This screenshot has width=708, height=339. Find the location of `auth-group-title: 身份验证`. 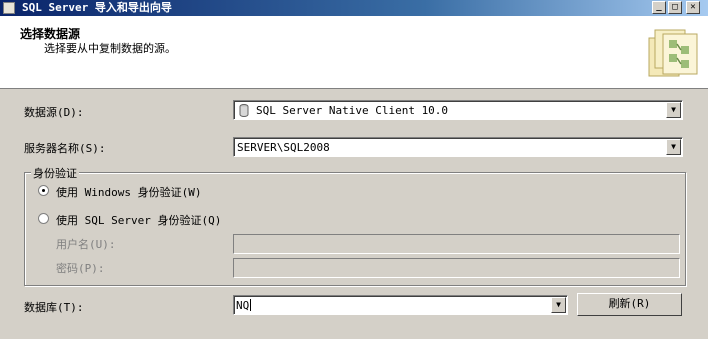

auth-group-title: 身份验证 is located at coordinates (55, 173).